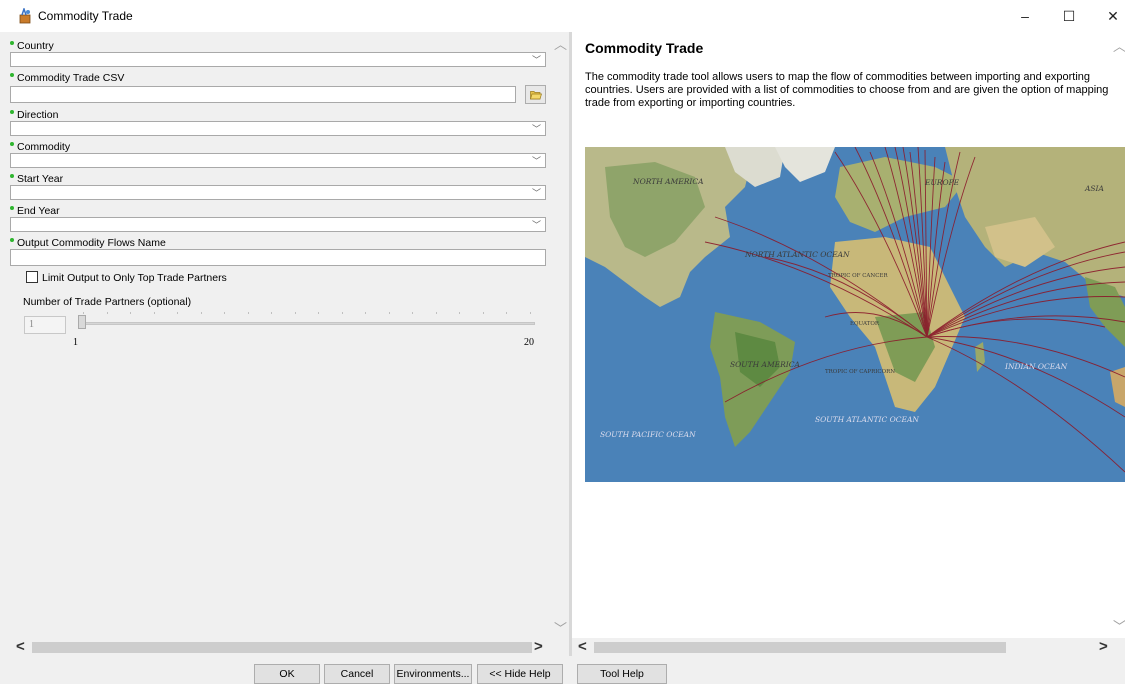  Describe the element at coordinates (1025, 16) in the screenshot. I see `minimize-button: –` at that location.